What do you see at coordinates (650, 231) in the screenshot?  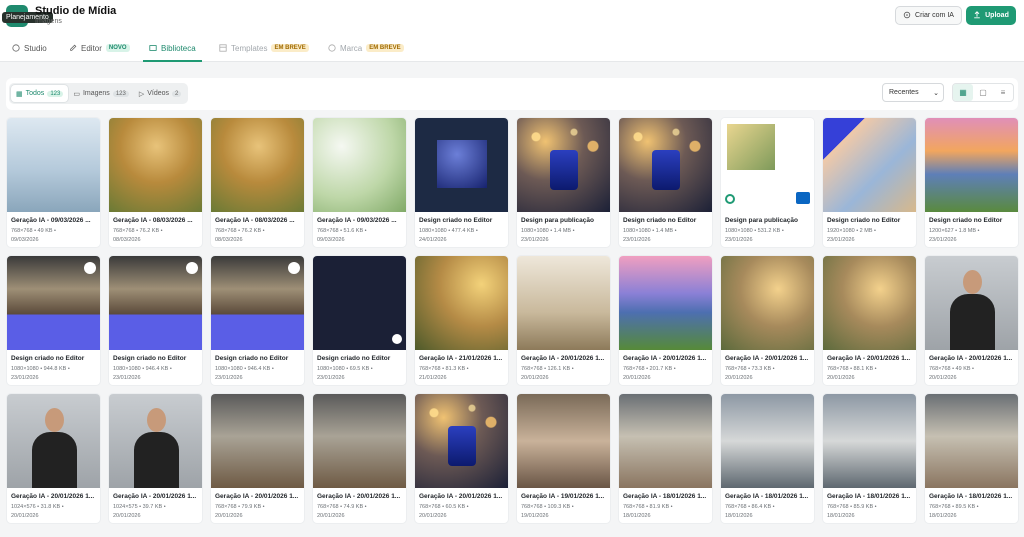 I see `media-meta: 1080×1080 • 1.4 MB •` at bounding box center [650, 231].